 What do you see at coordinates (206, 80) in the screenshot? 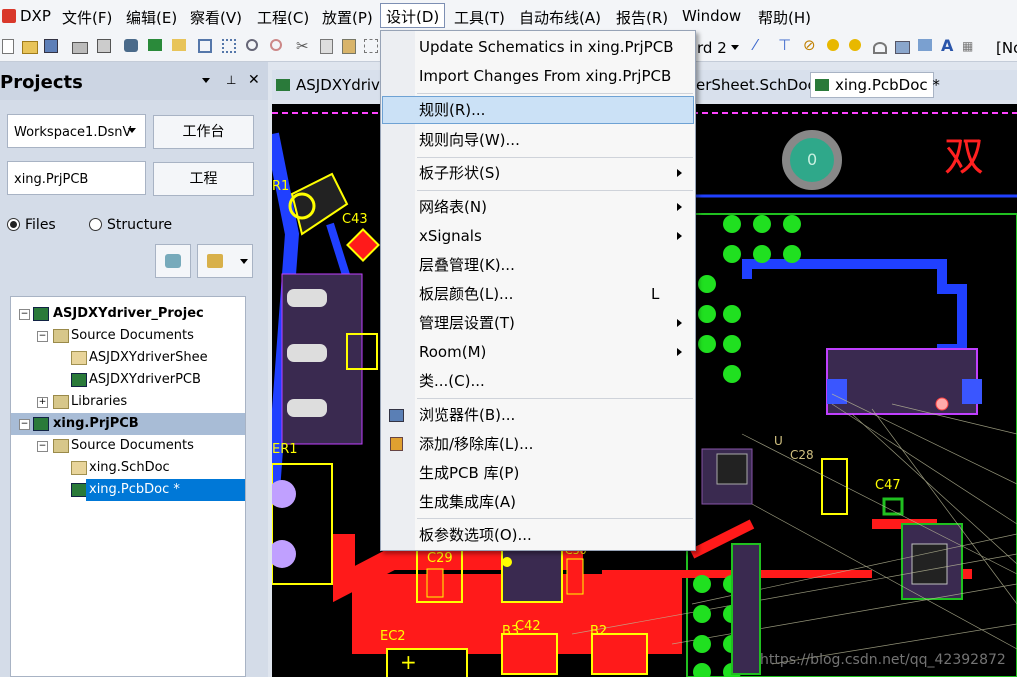
I see `panel-menu-icon` at bounding box center [206, 80].